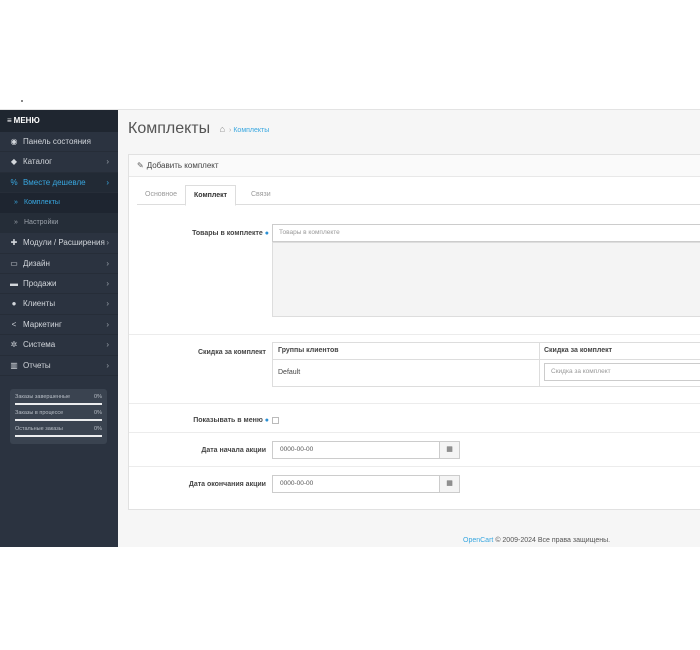 This screenshot has height=650, width=700. I want to click on sidebar-item-label: Система, so click(39, 345).